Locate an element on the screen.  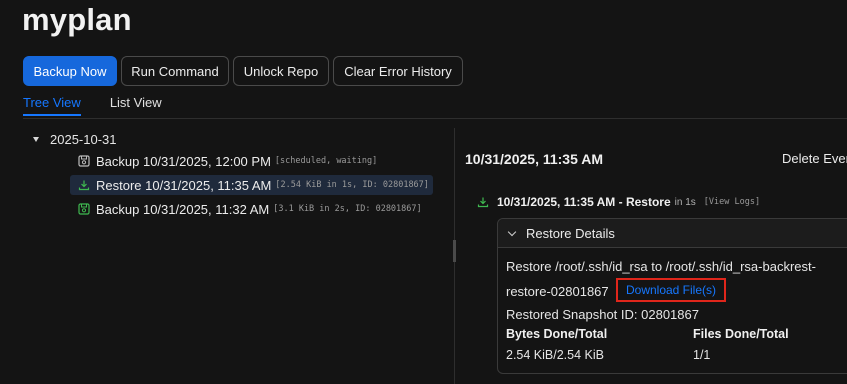
run-command-button: Run Command is located at coordinates (175, 71).